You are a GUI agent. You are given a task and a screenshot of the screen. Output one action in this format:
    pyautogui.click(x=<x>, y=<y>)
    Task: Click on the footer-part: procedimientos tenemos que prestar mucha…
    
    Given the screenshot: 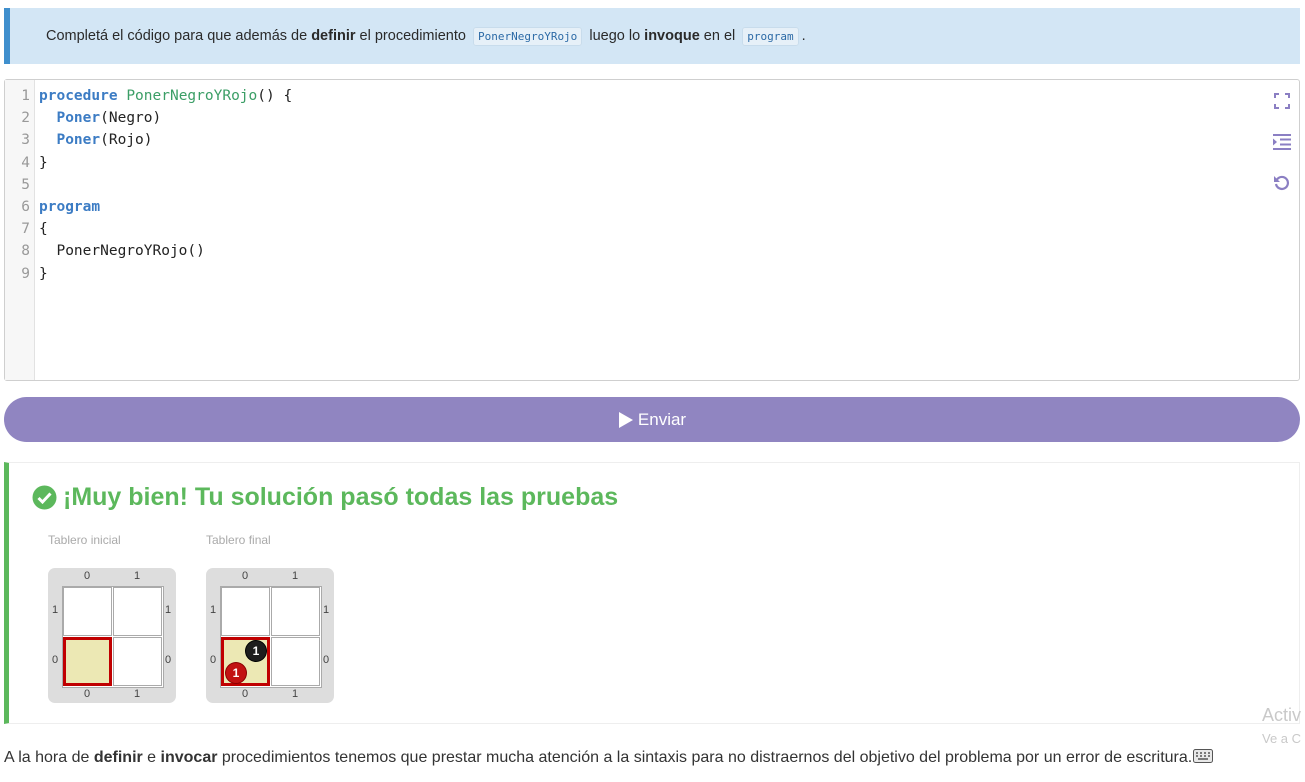 What is the action you would take?
    pyautogui.click(x=705, y=757)
    